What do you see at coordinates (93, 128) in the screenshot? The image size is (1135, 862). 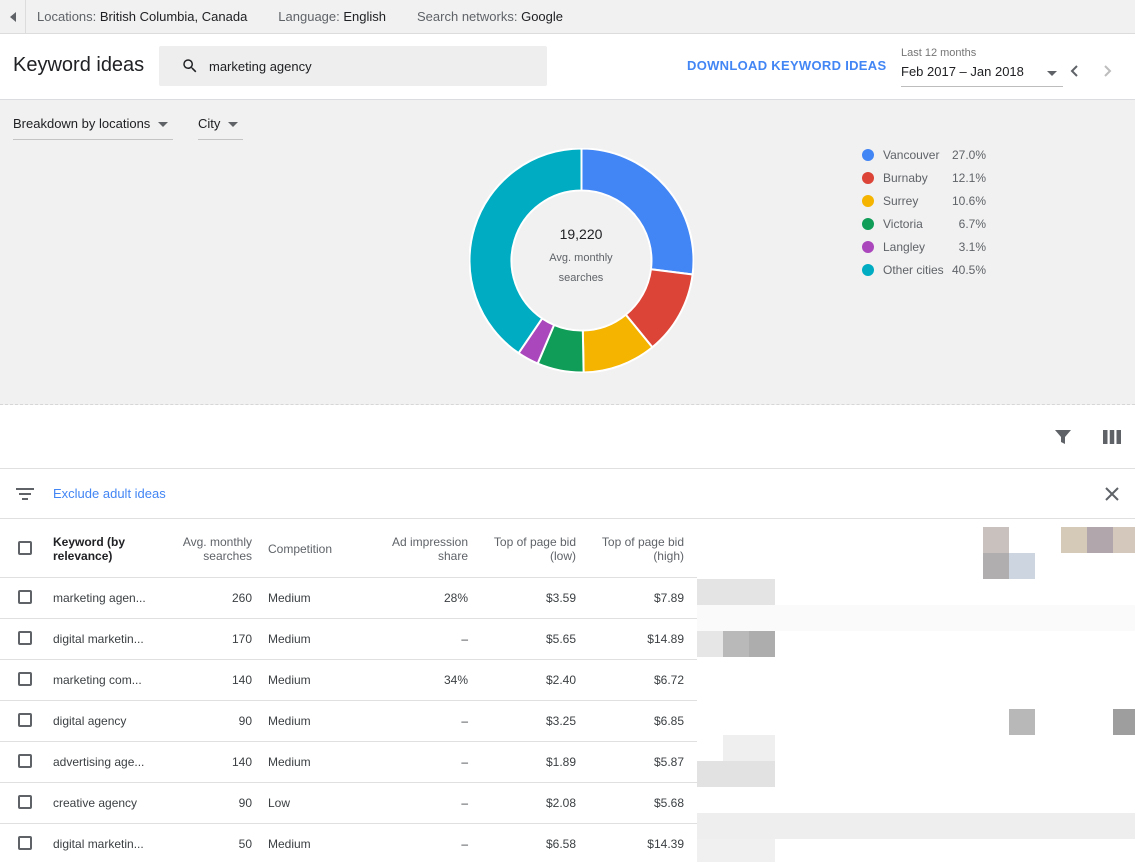 I see `breakdown-dropdown: Breakdown by locations` at bounding box center [93, 128].